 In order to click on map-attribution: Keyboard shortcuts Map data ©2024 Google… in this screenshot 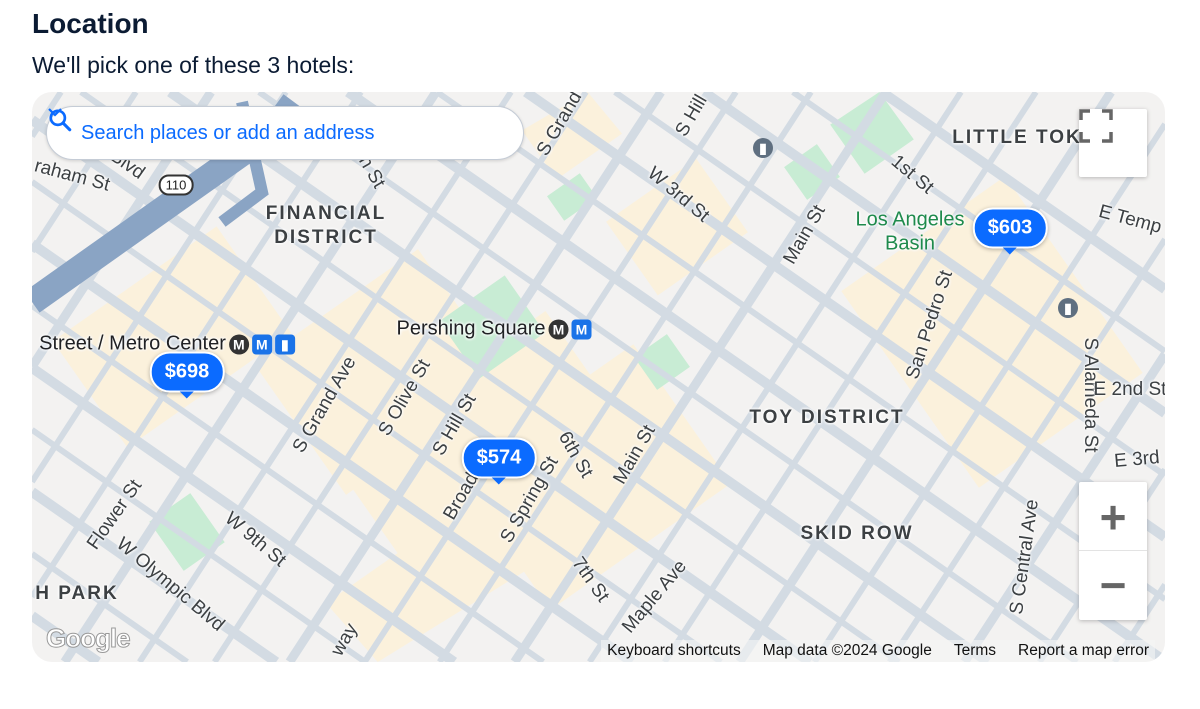, I will do `click(878, 651)`.